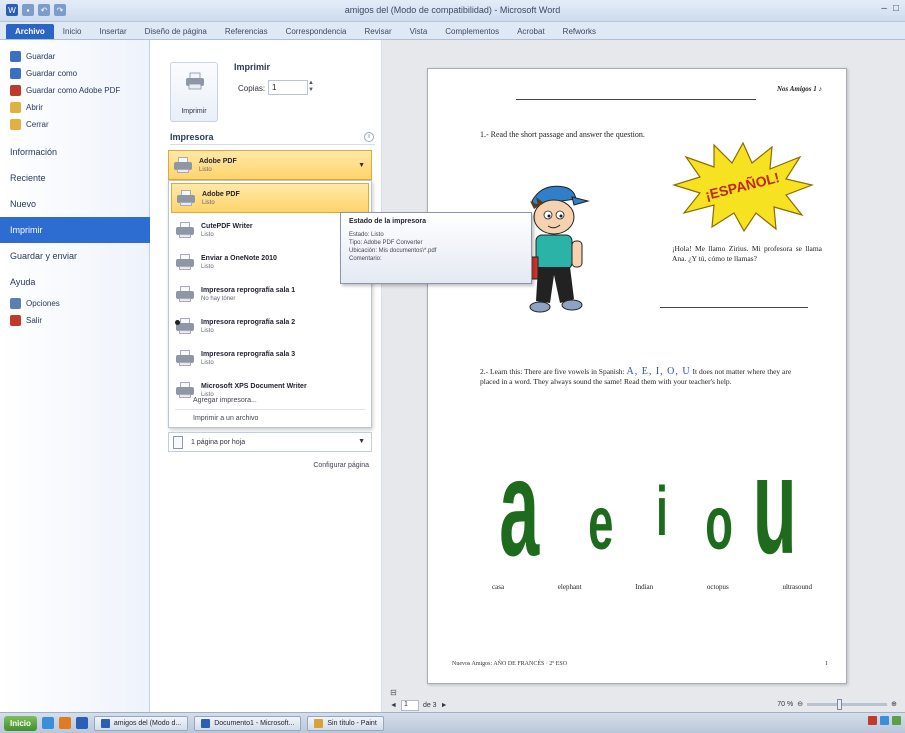 The height and width of the screenshot is (733, 905). Describe the element at coordinates (74, 152) in the screenshot. I see `nav-info: Información` at that location.